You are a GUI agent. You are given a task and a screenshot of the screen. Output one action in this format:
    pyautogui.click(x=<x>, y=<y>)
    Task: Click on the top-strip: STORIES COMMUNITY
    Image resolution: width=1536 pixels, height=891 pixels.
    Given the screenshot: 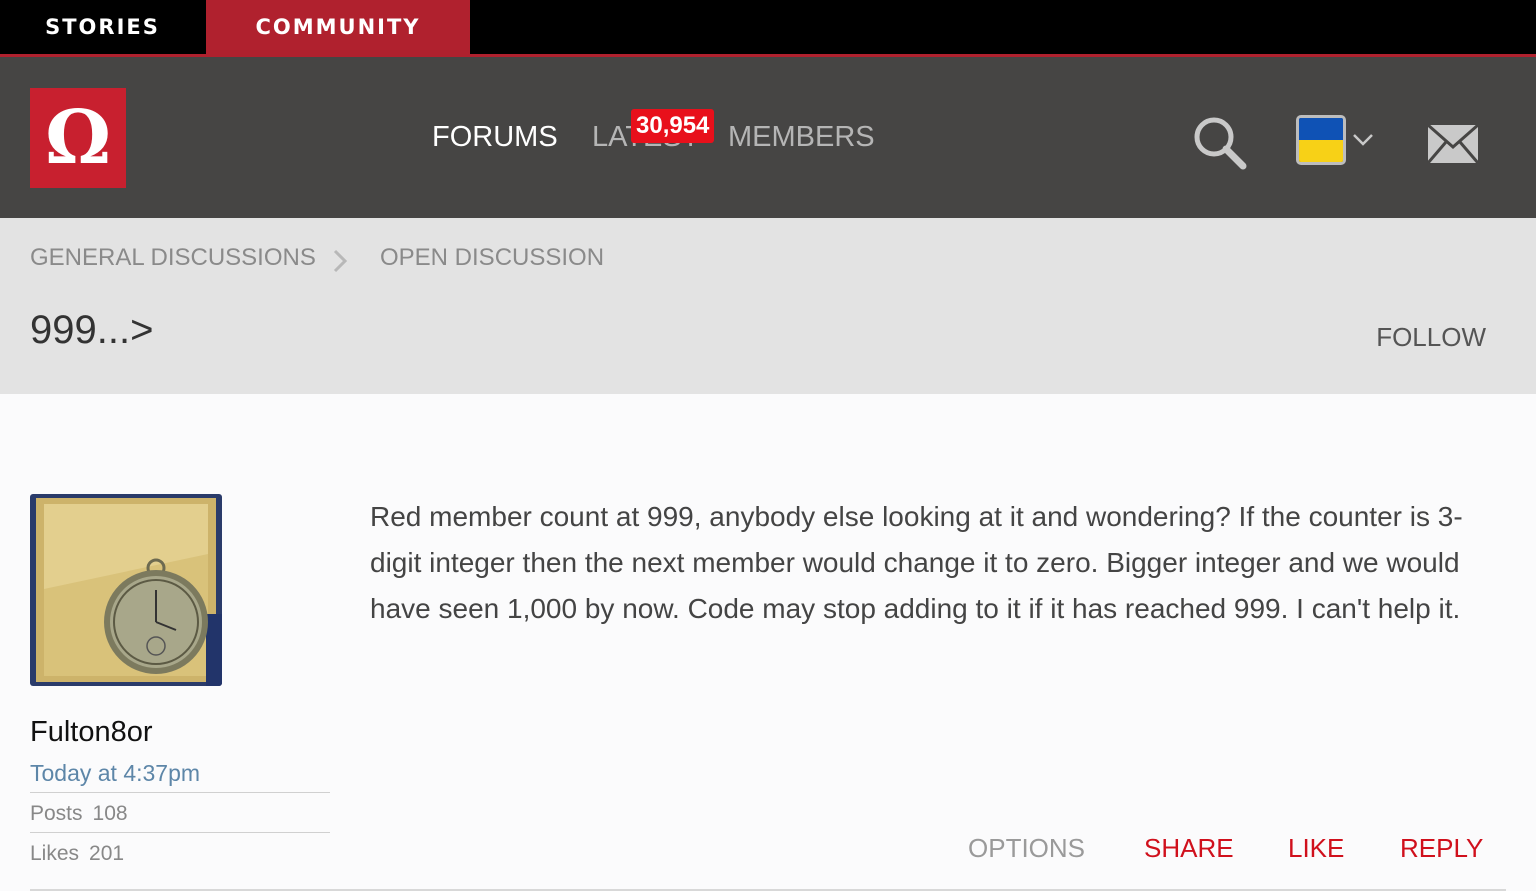 What is the action you would take?
    pyautogui.click(x=768, y=28)
    